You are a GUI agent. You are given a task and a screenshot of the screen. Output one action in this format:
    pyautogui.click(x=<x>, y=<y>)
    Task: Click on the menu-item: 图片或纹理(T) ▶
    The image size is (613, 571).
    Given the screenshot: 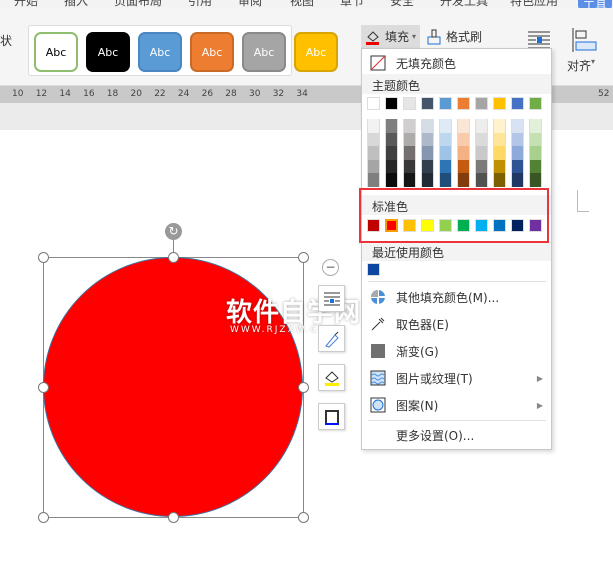 What is the action you would take?
    pyautogui.click(x=456, y=378)
    